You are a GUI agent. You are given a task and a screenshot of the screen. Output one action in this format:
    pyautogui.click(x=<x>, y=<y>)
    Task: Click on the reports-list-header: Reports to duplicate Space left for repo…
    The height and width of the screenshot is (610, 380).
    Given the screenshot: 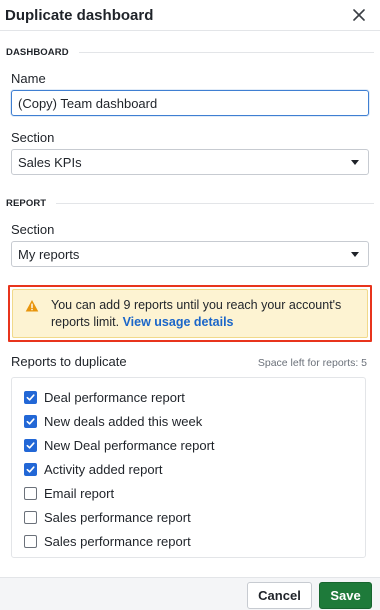 What is the action you would take?
    pyautogui.click(x=189, y=361)
    